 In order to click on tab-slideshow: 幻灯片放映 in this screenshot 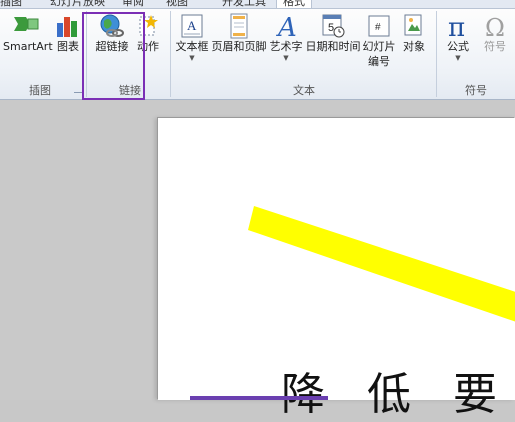, I will do `click(77, 4)`.